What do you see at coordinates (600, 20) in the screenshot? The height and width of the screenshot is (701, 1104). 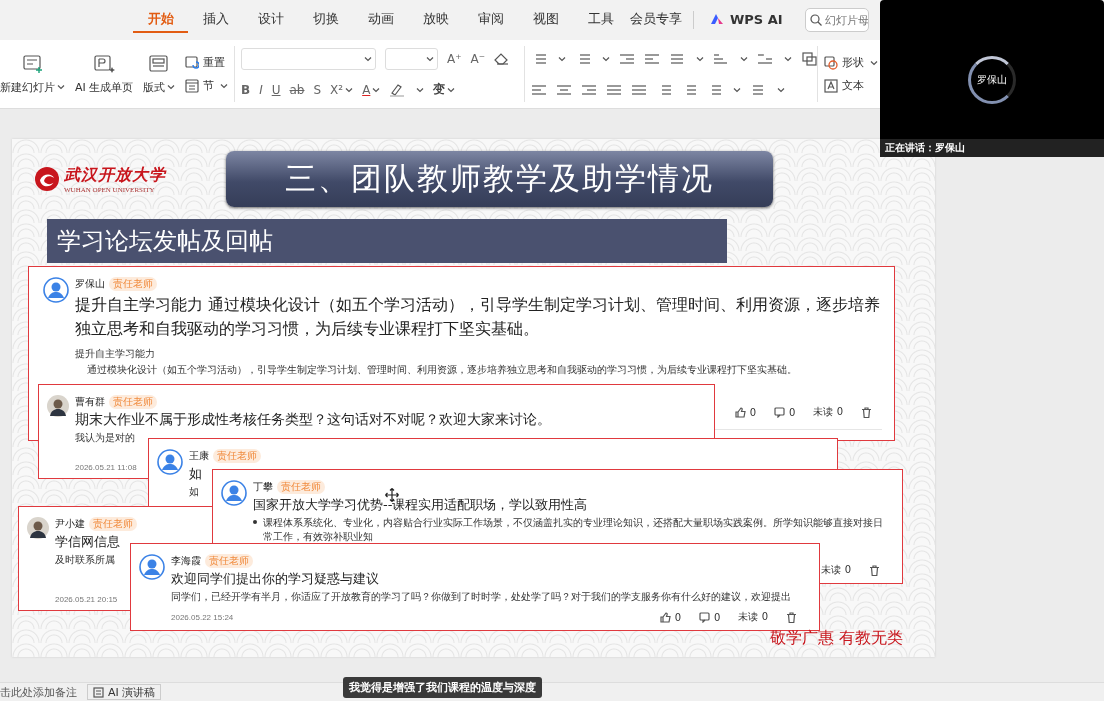 I see `ribbon-tab: 工具` at bounding box center [600, 20].